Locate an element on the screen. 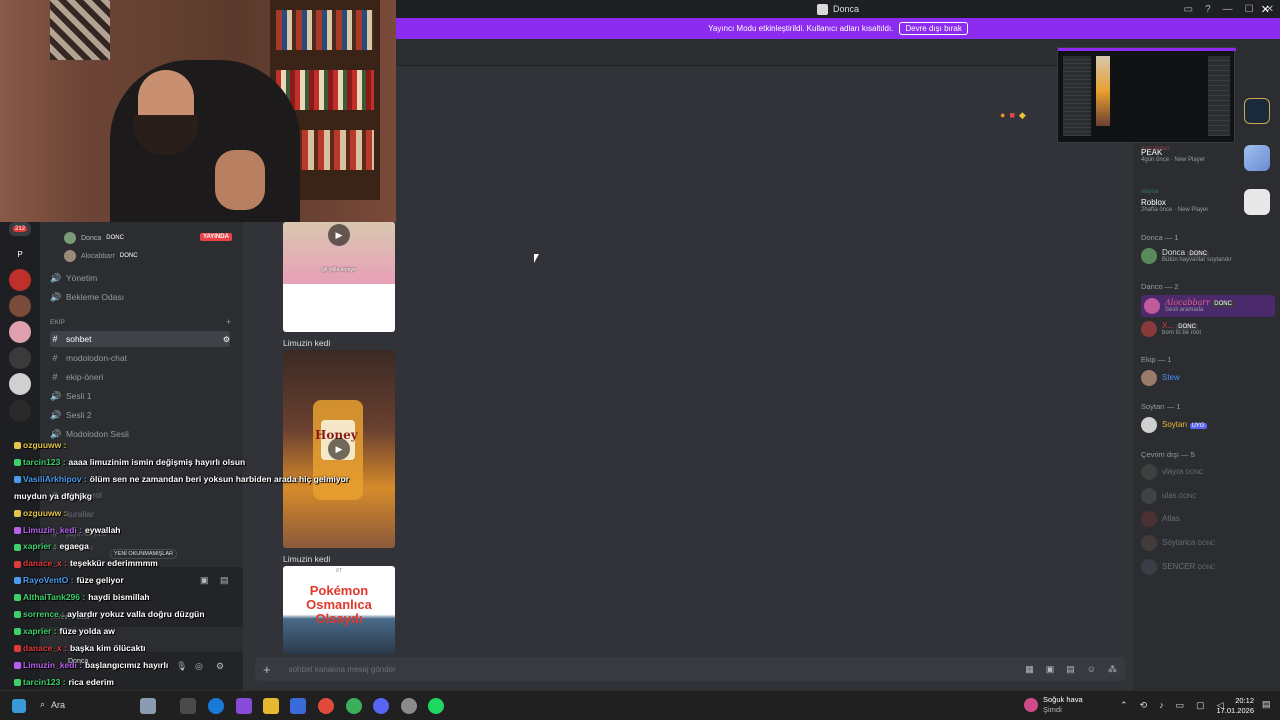 This screenshot has width=1280, height=720. member-stew: Stew is located at coordinates (1208, 378).